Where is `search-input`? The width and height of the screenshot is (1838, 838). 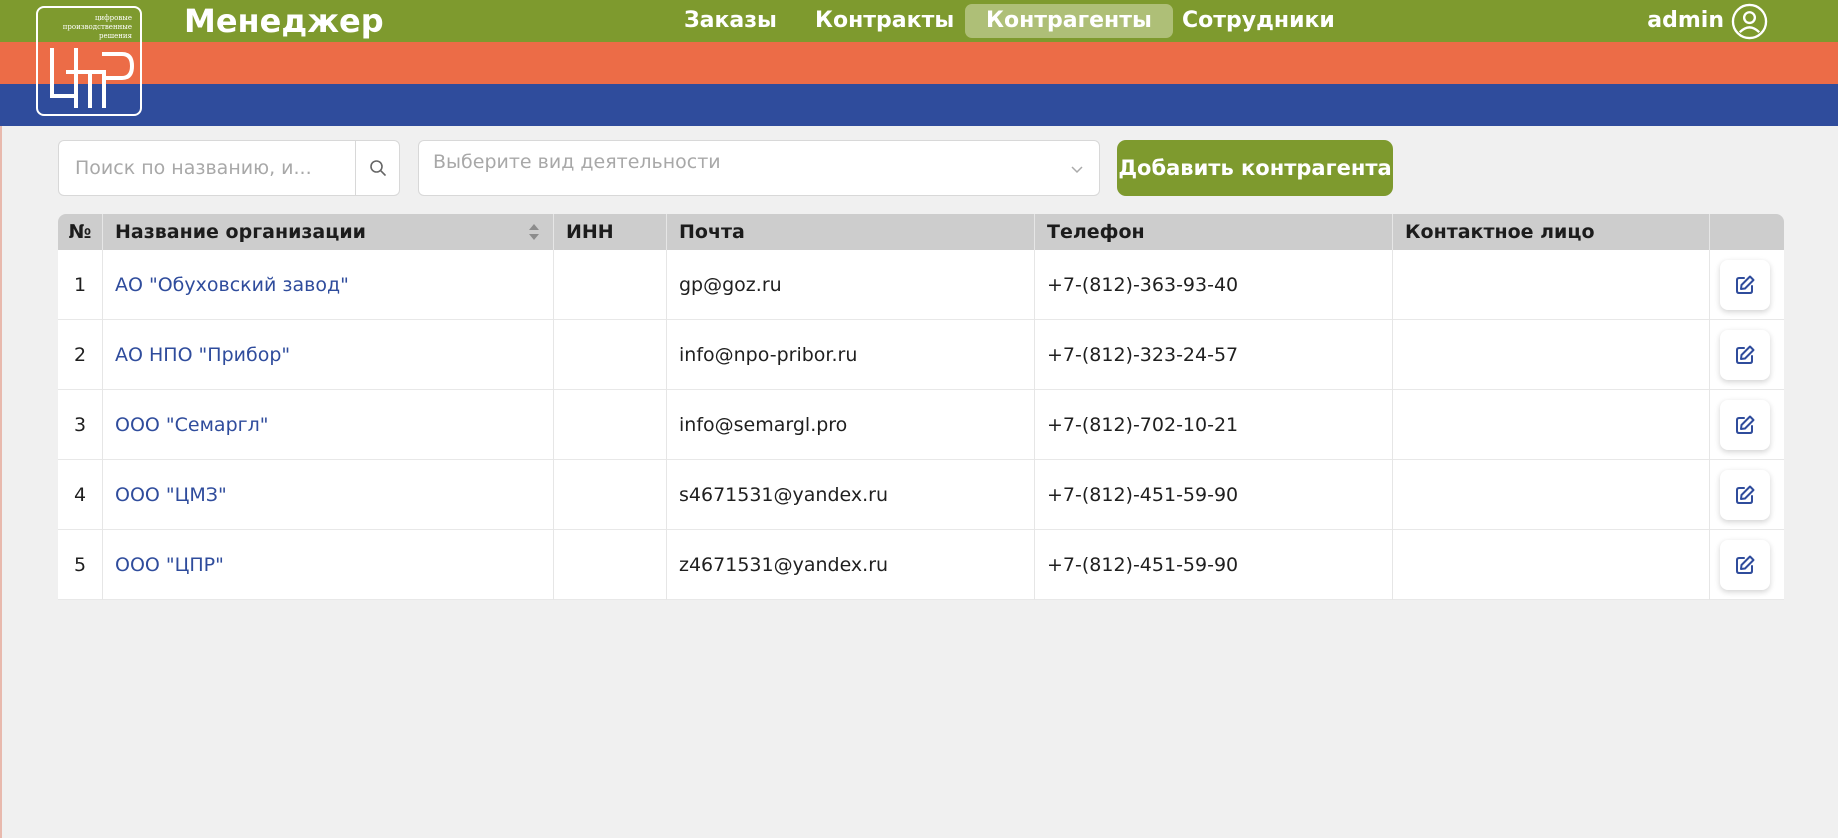
search-input is located at coordinates (207, 168).